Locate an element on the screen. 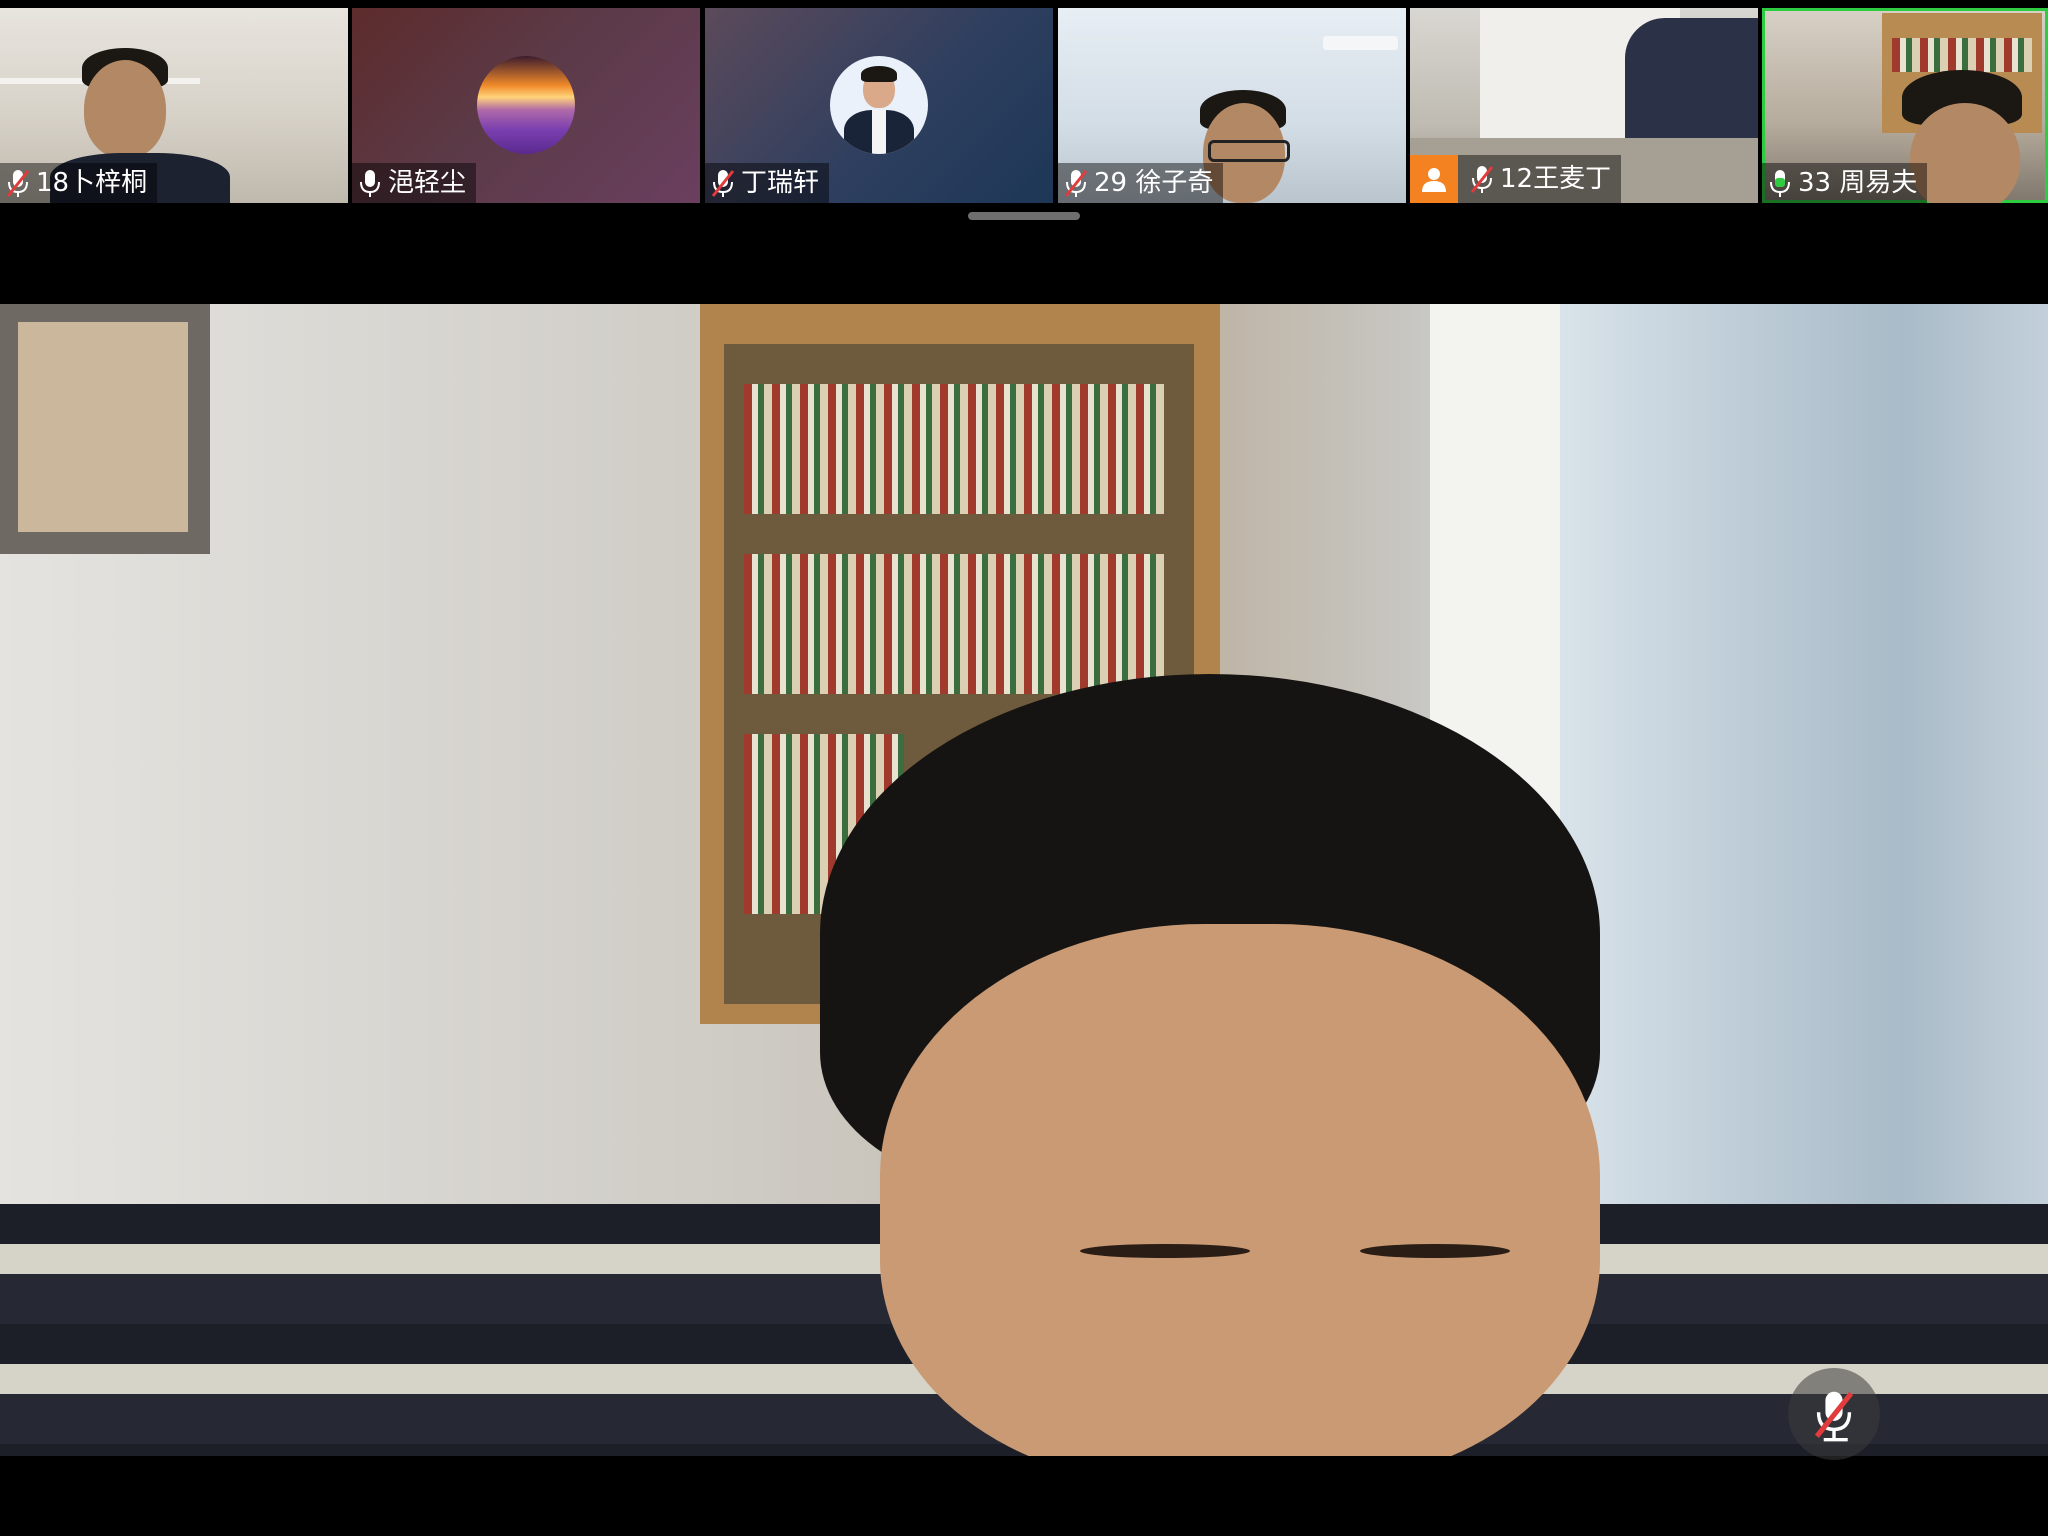 The width and height of the screenshot is (2048, 1536). participant-strip: 18卜梓桐 浥轻尘 丁瑞轩 29 徐子奇 12王麦丁 33 周易夫 is located at coordinates (1024, 102).